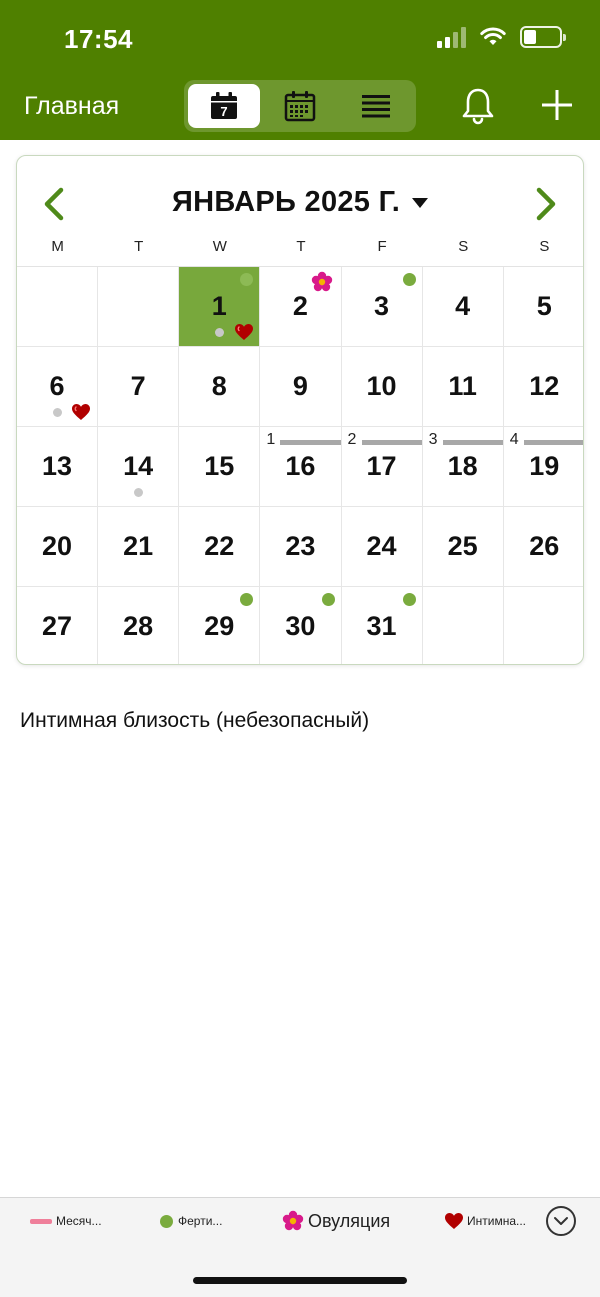 The height and width of the screenshot is (1297, 600). What do you see at coordinates (300, 70) in the screenshot?
I see `top-header: 17:54 Главная 7` at bounding box center [300, 70].